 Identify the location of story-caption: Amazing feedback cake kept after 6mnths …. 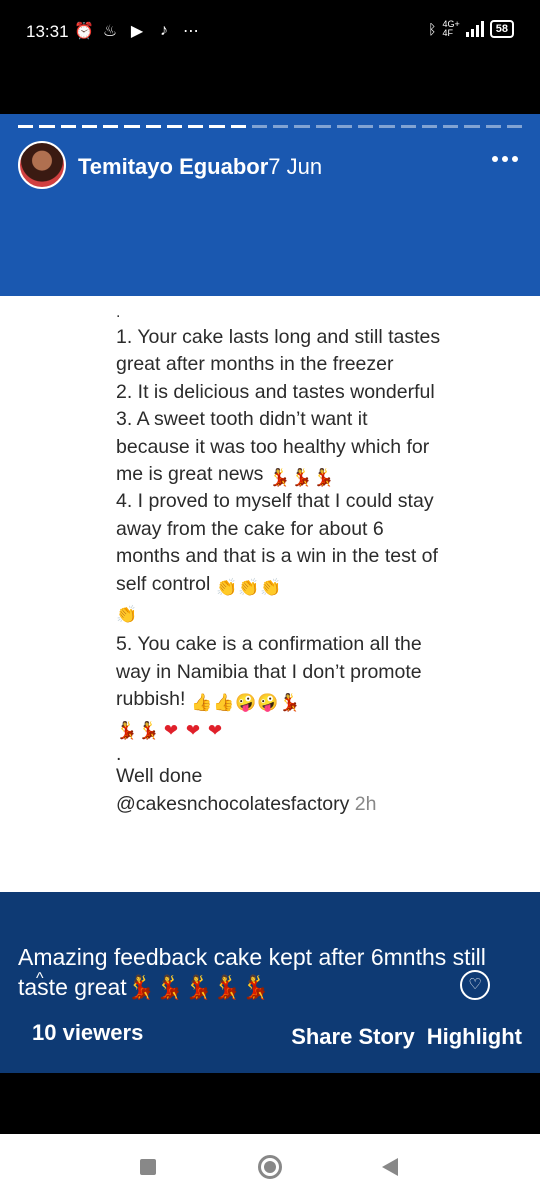
(252, 972).